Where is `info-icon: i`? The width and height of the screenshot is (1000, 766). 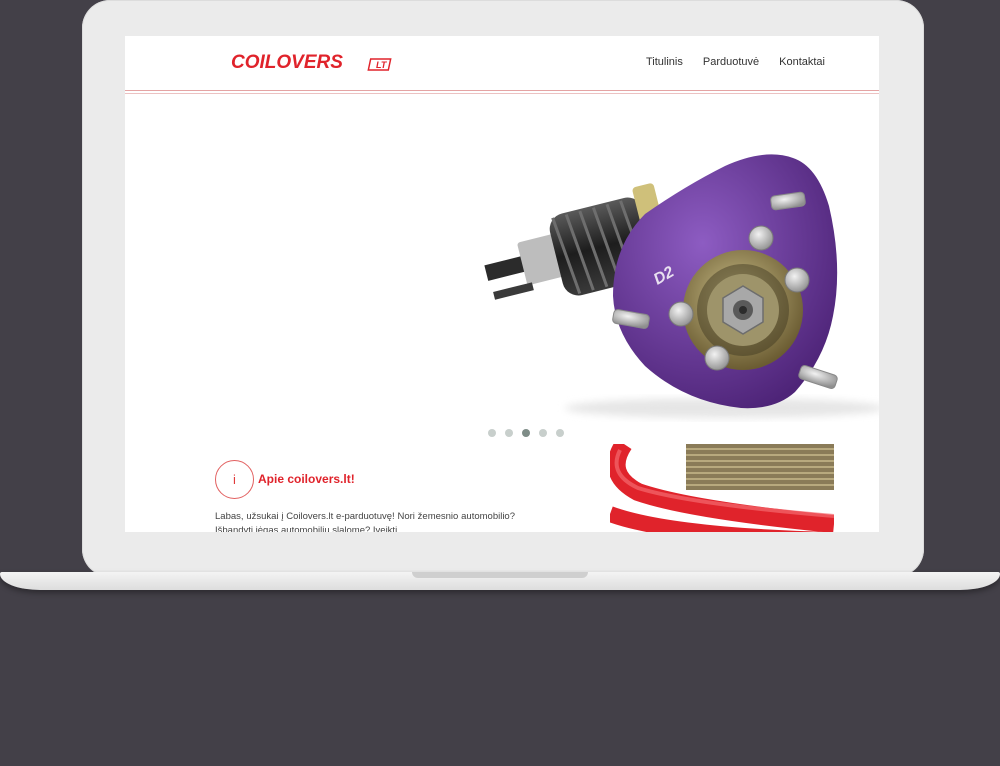 info-icon: i is located at coordinates (234, 479).